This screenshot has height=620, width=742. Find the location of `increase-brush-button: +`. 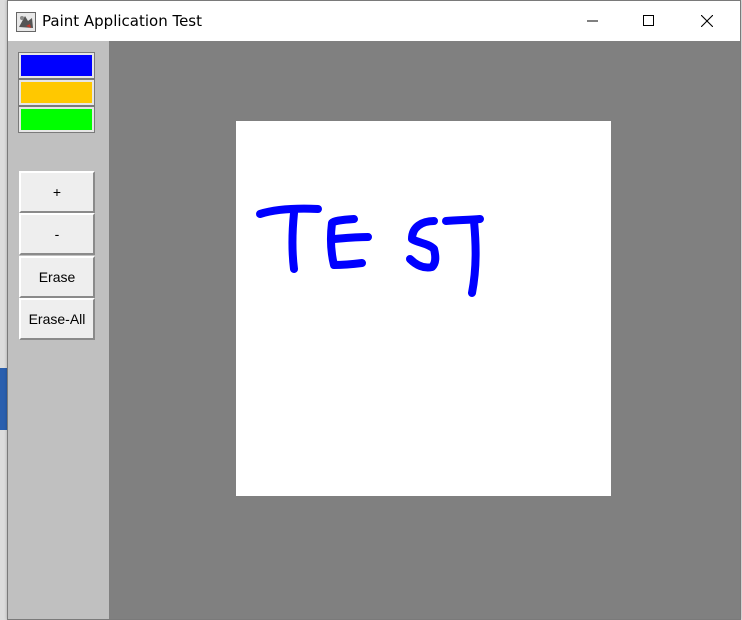

increase-brush-button: + is located at coordinates (57, 192).